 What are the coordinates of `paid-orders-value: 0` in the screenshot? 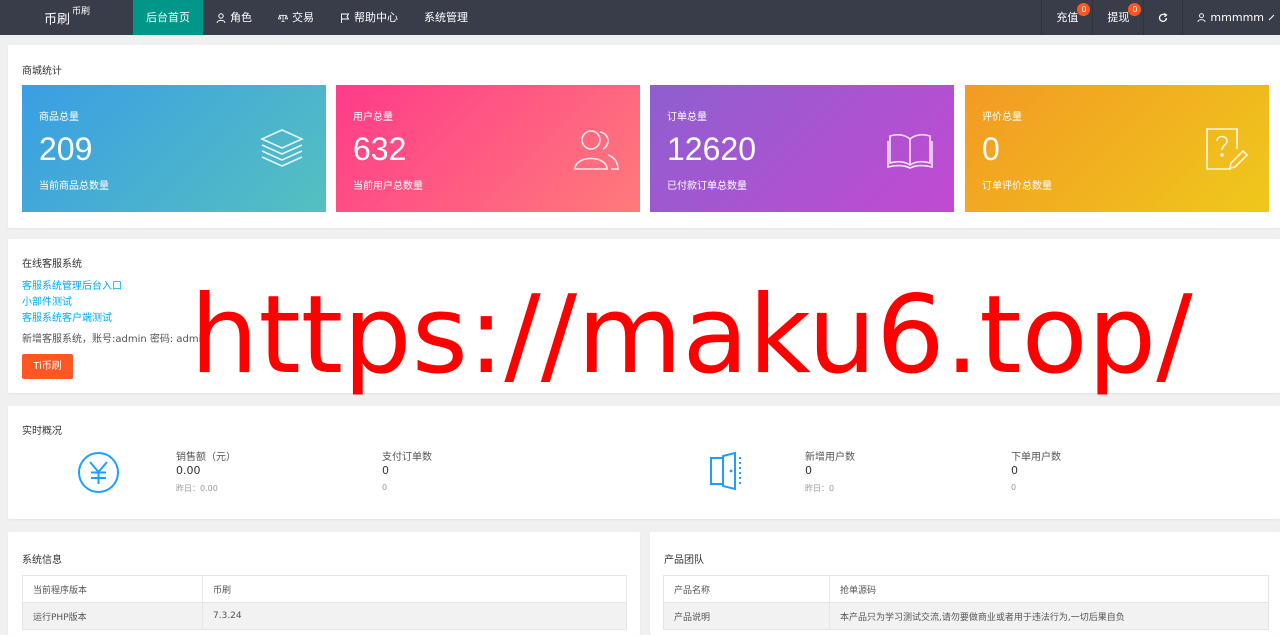 It's located at (385, 470).